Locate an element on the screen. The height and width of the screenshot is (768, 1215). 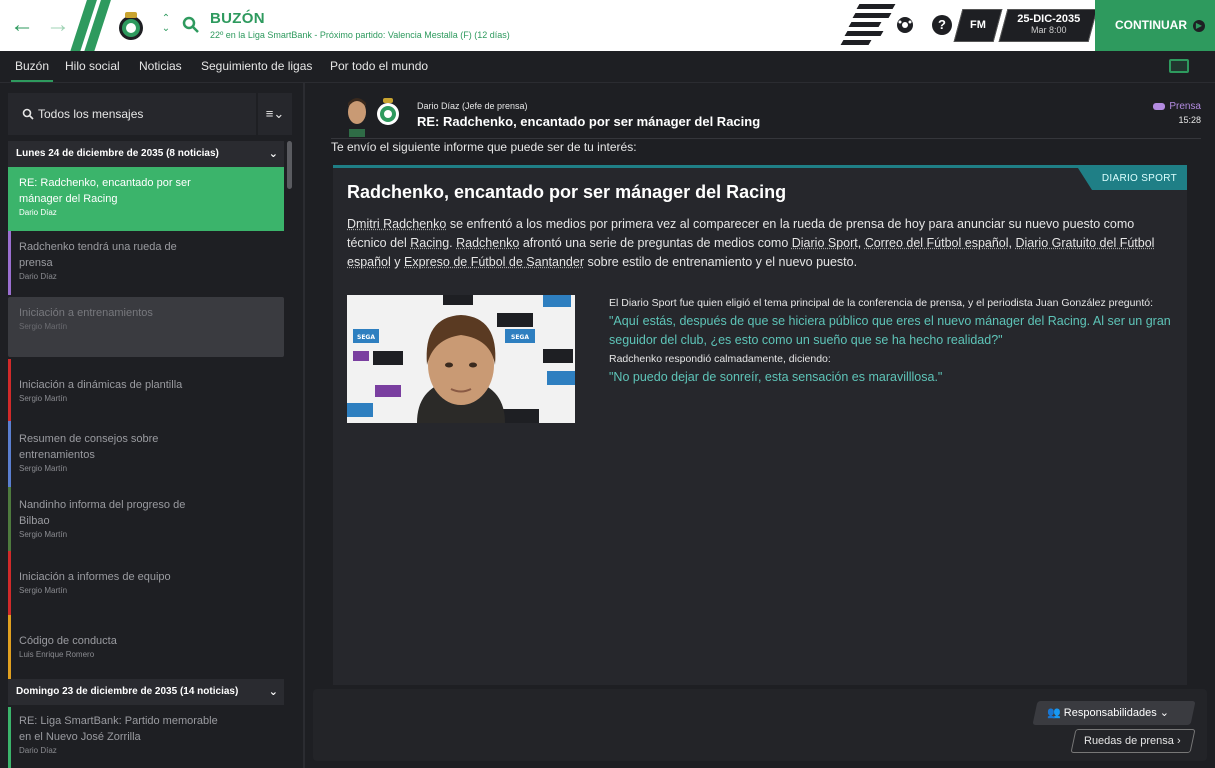
date-sub: Mar 8:00 is located at coordinates (1049, 30).